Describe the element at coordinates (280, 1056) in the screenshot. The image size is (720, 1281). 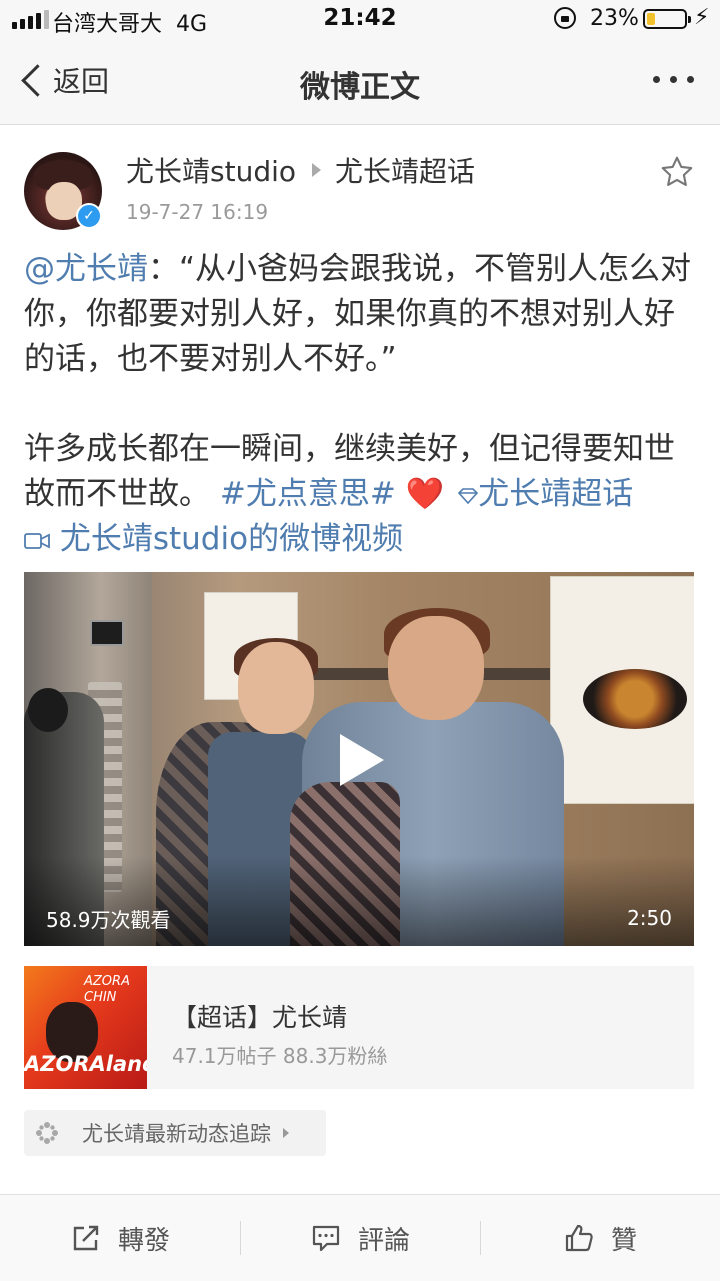
I see `supertopic-stats: 47.1万帖子 88.3万粉絲` at that location.